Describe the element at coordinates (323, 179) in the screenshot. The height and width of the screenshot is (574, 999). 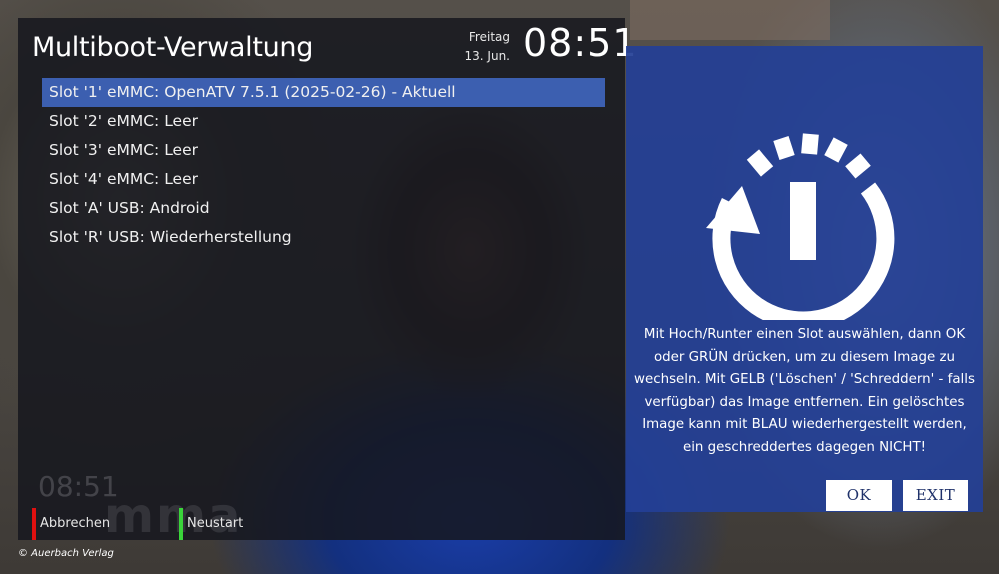
I see `slot-item-4: Slot '4' eMMC: Leer` at that location.